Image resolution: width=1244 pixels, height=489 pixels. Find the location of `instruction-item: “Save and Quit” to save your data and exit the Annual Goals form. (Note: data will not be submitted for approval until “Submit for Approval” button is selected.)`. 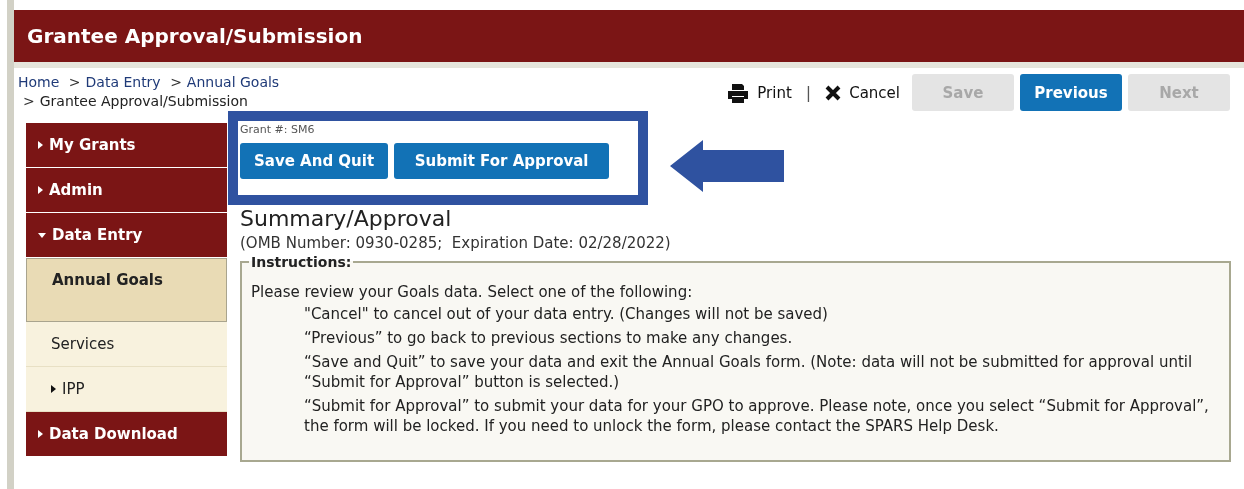

instruction-item: “Save and Quit” to save your data and exit the Annual Goals form. (Note: data will not be submitted for approval until “Submit for Approval” button is selected.) is located at coordinates (748, 372).